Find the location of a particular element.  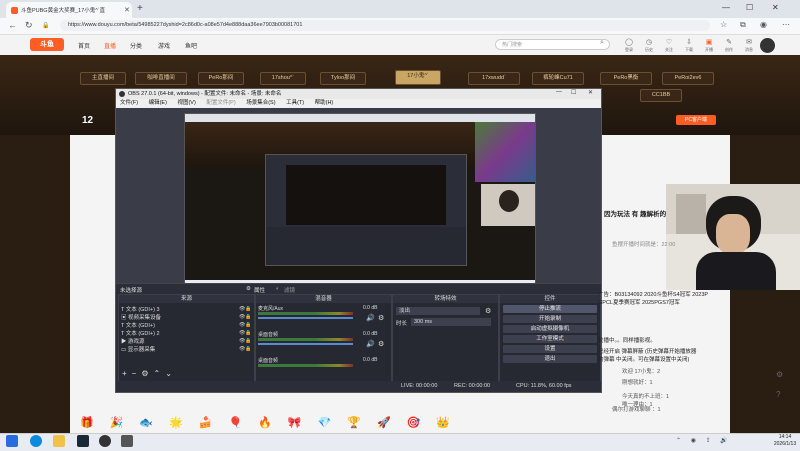

back-icon: ← is located at coordinates (12, 25).